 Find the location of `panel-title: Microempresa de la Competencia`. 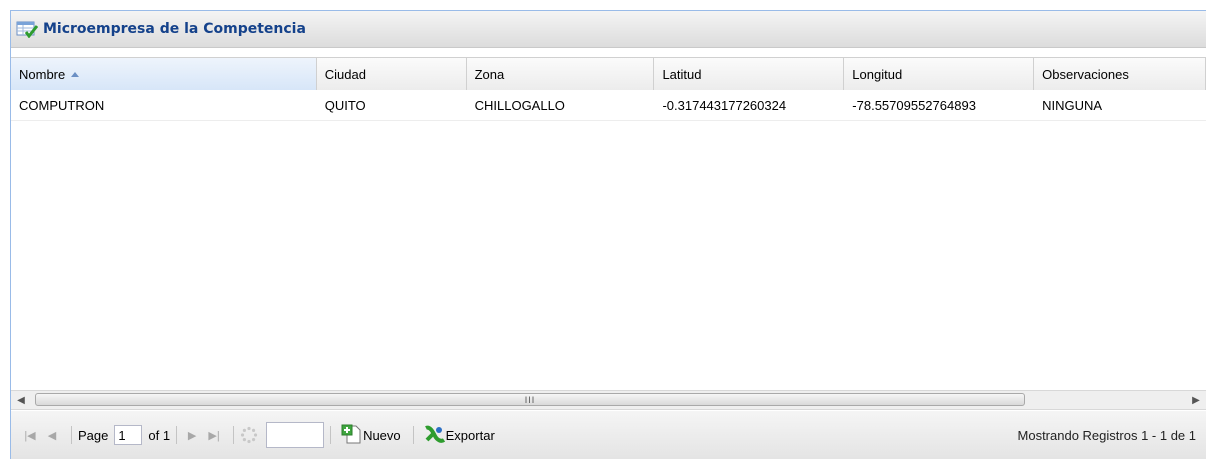

panel-title: Microempresa de la Competencia is located at coordinates (174, 29).